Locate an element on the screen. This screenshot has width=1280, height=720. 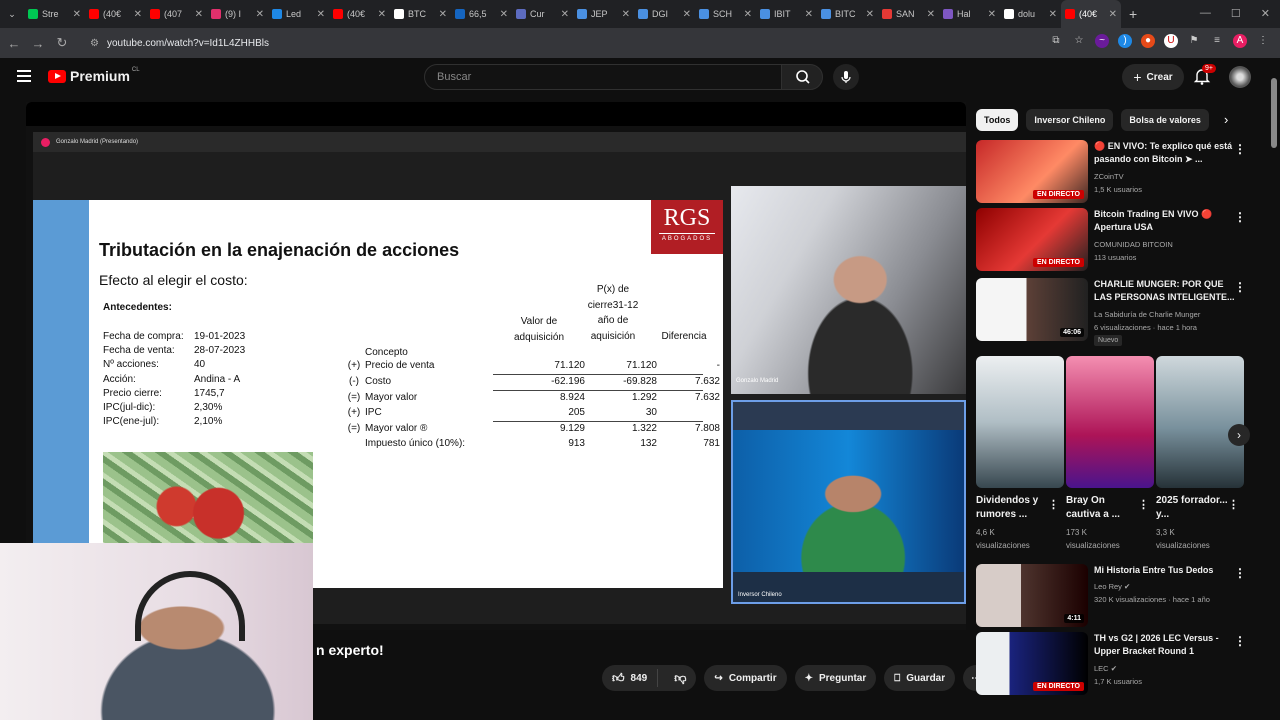
account-avatar is located at coordinates (1240, 77).